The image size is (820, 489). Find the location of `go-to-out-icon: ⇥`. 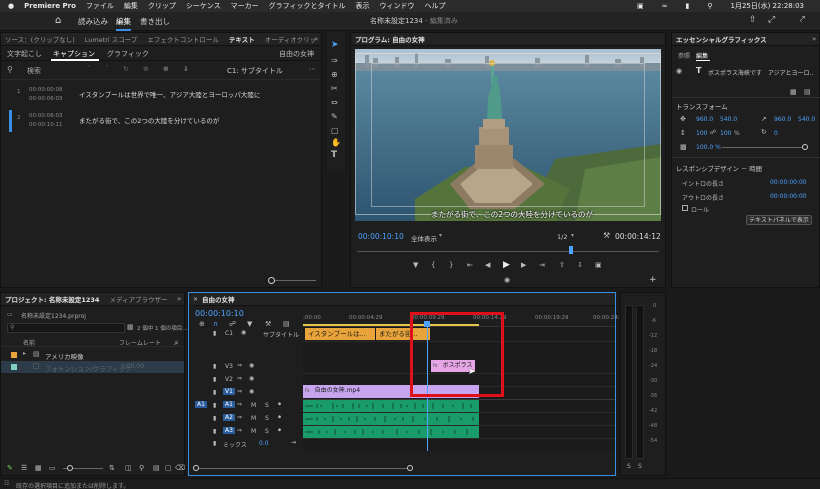

go-to-out-icon: ⇥ is located at coordinates (542, 265).